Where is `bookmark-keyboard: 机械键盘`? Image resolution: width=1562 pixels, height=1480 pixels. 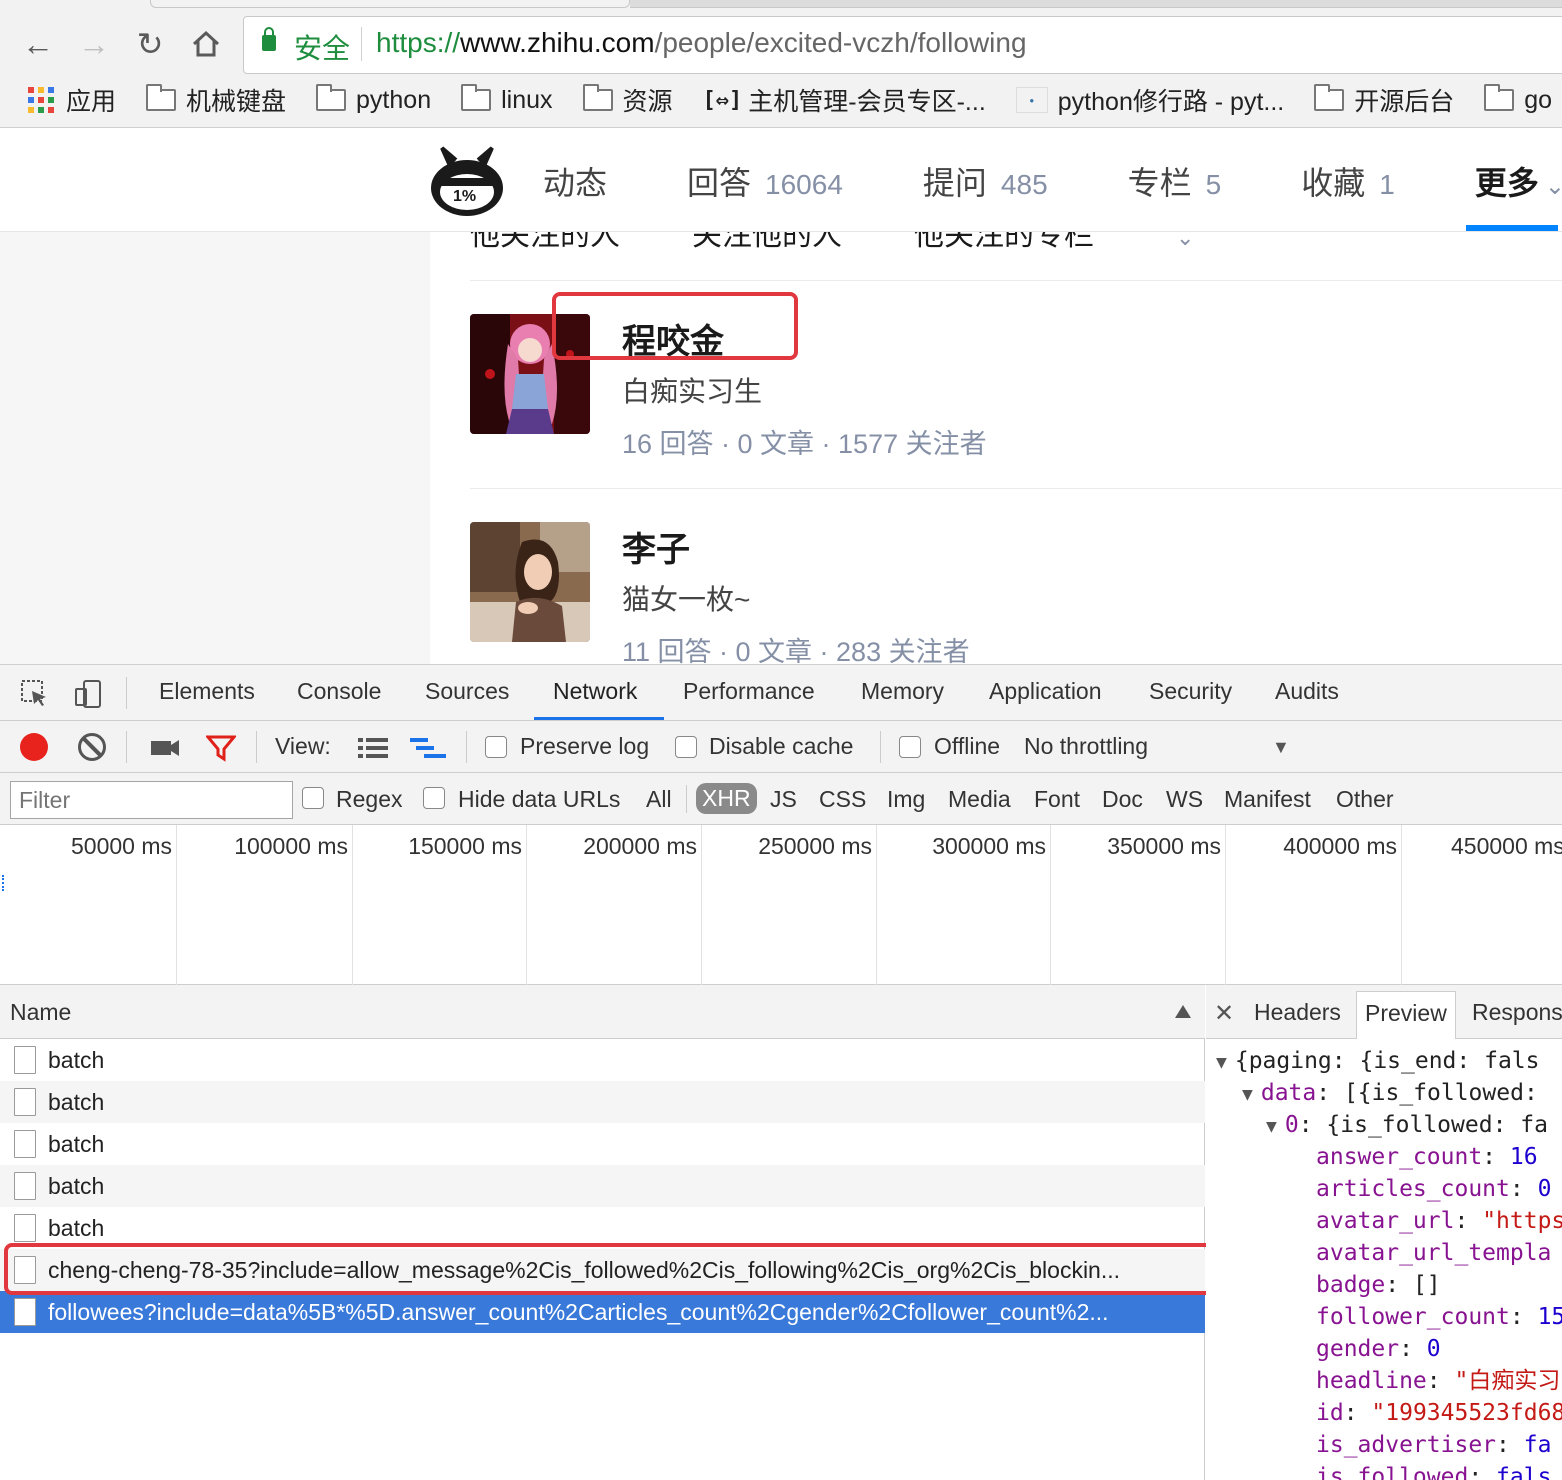
bookmark-keyboard: 机械键盘 is located at coordinates (216, 100).